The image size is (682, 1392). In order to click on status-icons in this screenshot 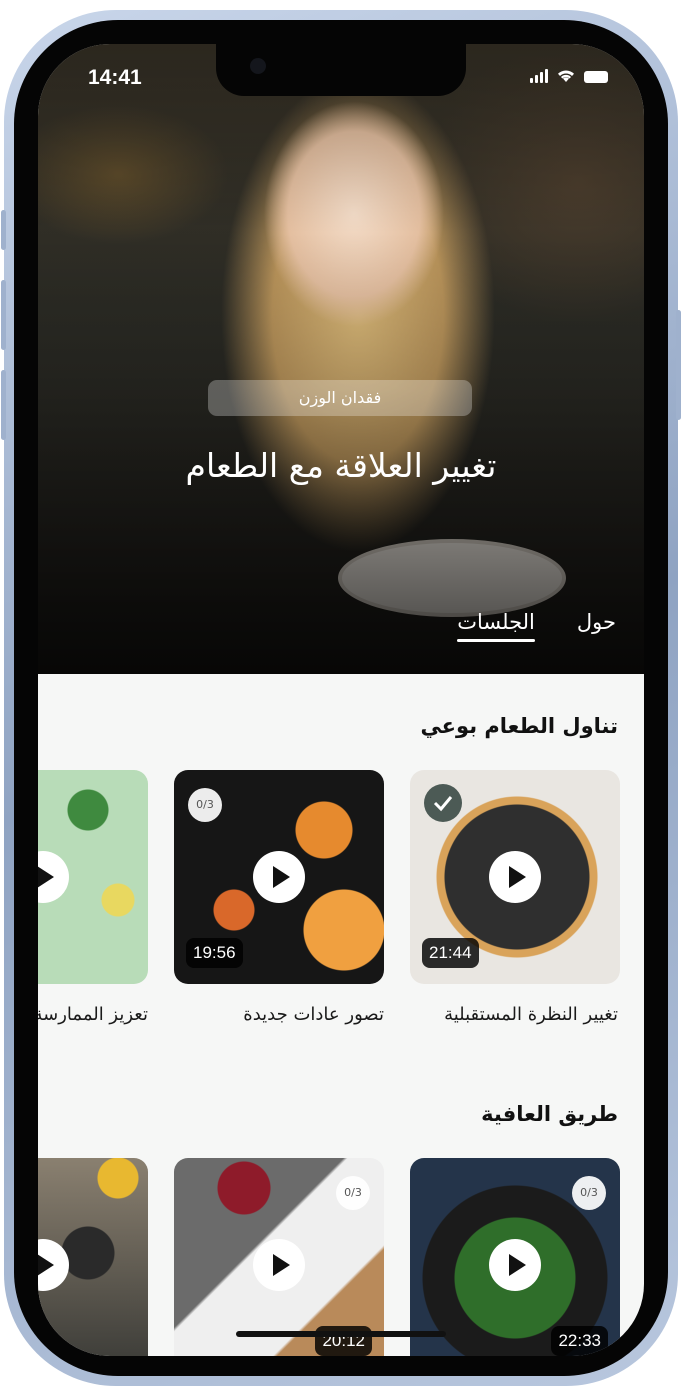, I will do `click(569, 75)`.